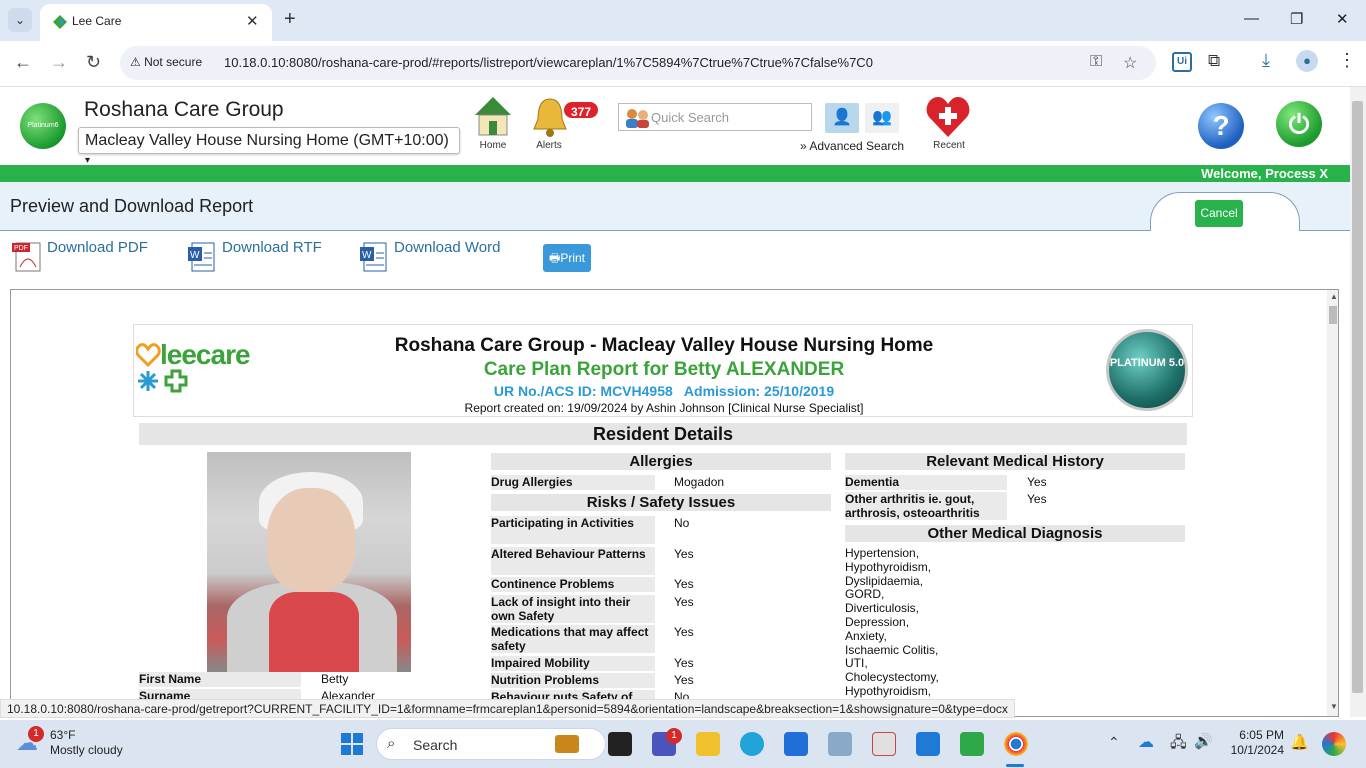 Image resolution: width=1366 pixels, height=768 pixels. Describe the element at coordinates (949, 145) in the screenshot. I see `recent-label: Recent` at that location.